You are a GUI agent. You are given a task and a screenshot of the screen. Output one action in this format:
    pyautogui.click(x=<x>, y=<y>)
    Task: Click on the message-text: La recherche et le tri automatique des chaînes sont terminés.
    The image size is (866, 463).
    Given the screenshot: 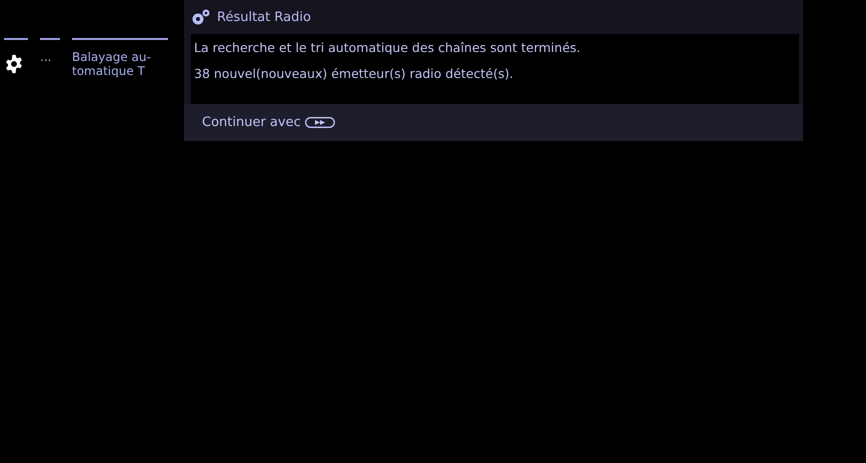 What is the action you would take?
    pyautogui.click(x=388, y=48)
    